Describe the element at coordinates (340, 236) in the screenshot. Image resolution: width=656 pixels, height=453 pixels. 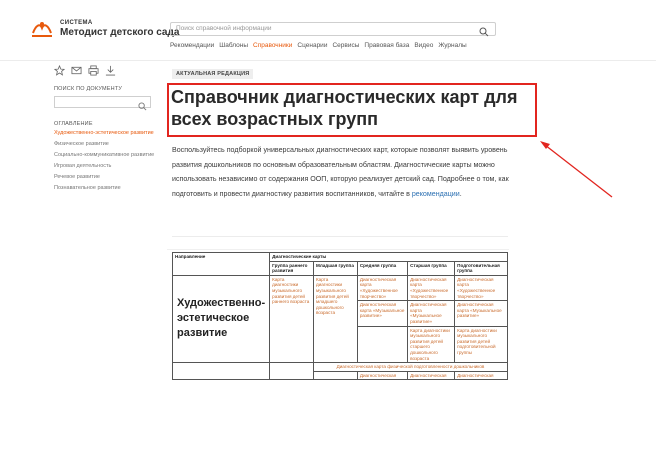
I see `content-divider` at that location.